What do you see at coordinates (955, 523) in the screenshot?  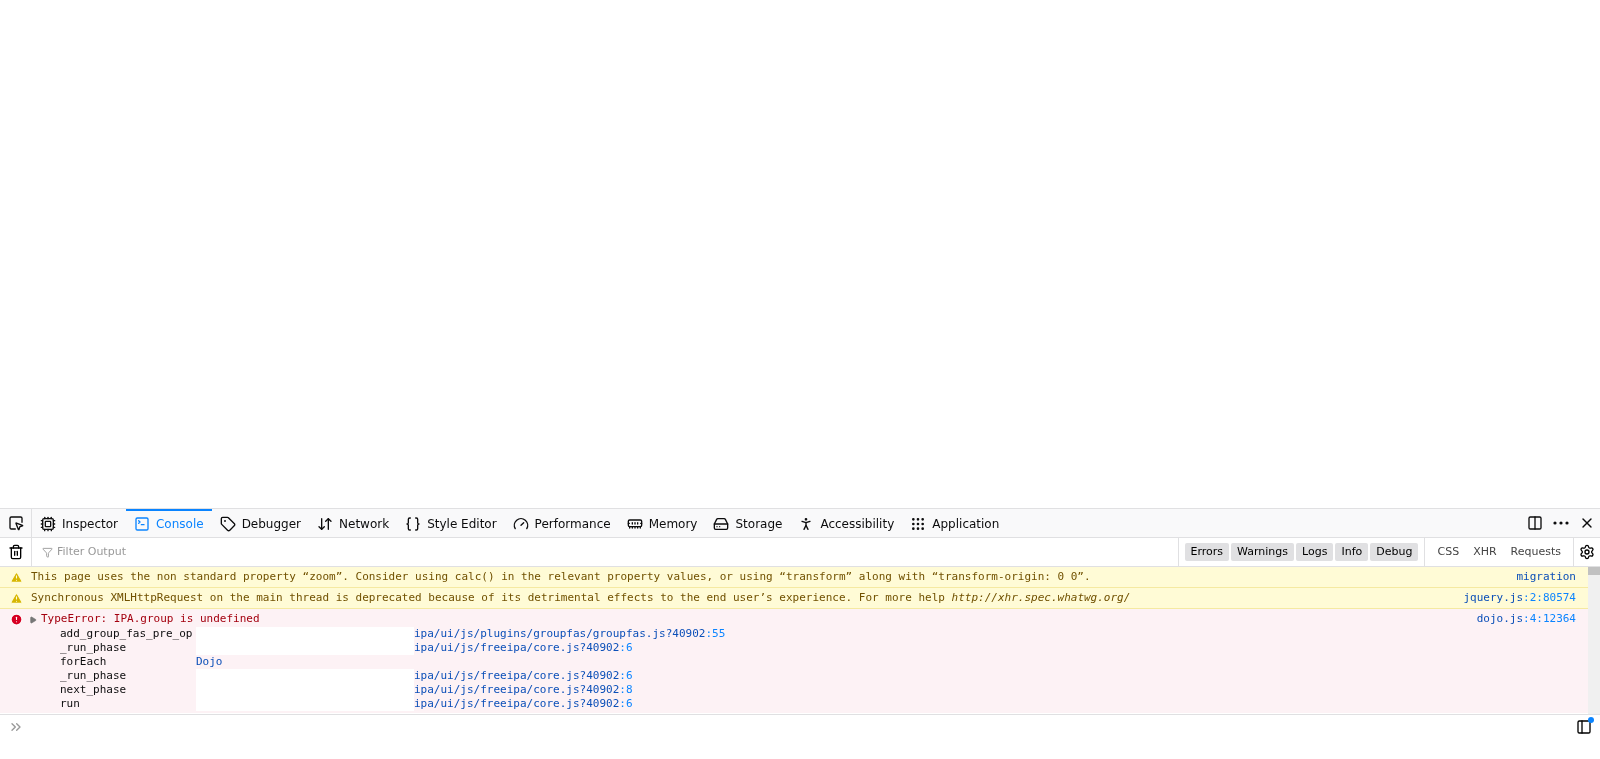 I see `tool-tab: Application` at bounding box center [955, 523].